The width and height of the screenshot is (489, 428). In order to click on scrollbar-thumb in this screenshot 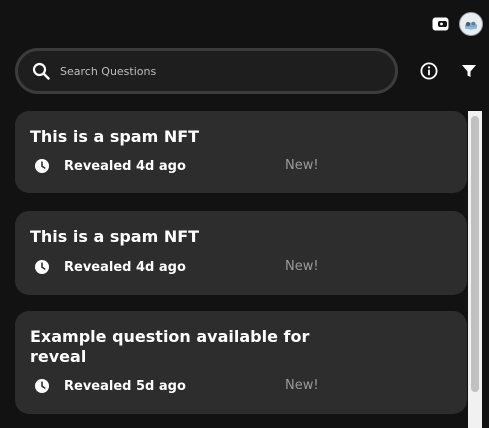, I will do `click(475, 254)`.